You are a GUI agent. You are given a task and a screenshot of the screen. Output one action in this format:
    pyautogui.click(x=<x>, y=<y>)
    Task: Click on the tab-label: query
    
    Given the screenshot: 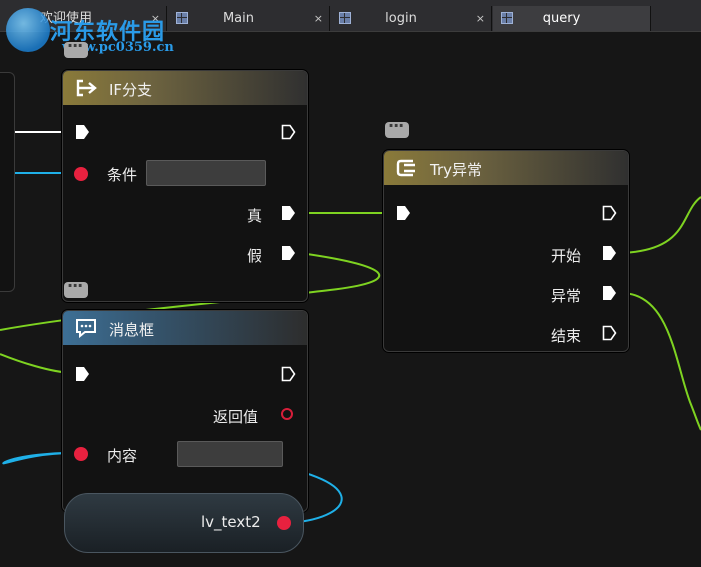 What is the action you would take?
    pyautogui.click(x=561, y=18)
    